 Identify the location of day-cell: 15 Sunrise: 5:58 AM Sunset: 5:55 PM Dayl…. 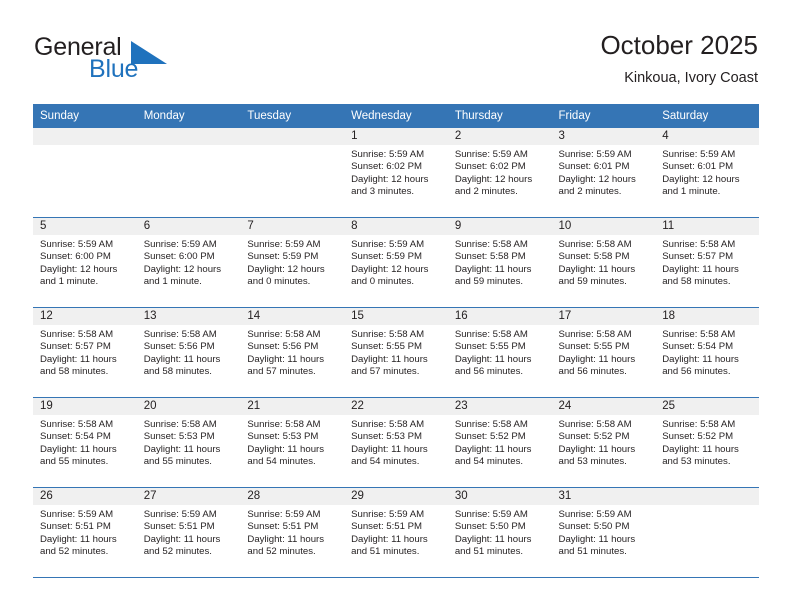
(396, 352).